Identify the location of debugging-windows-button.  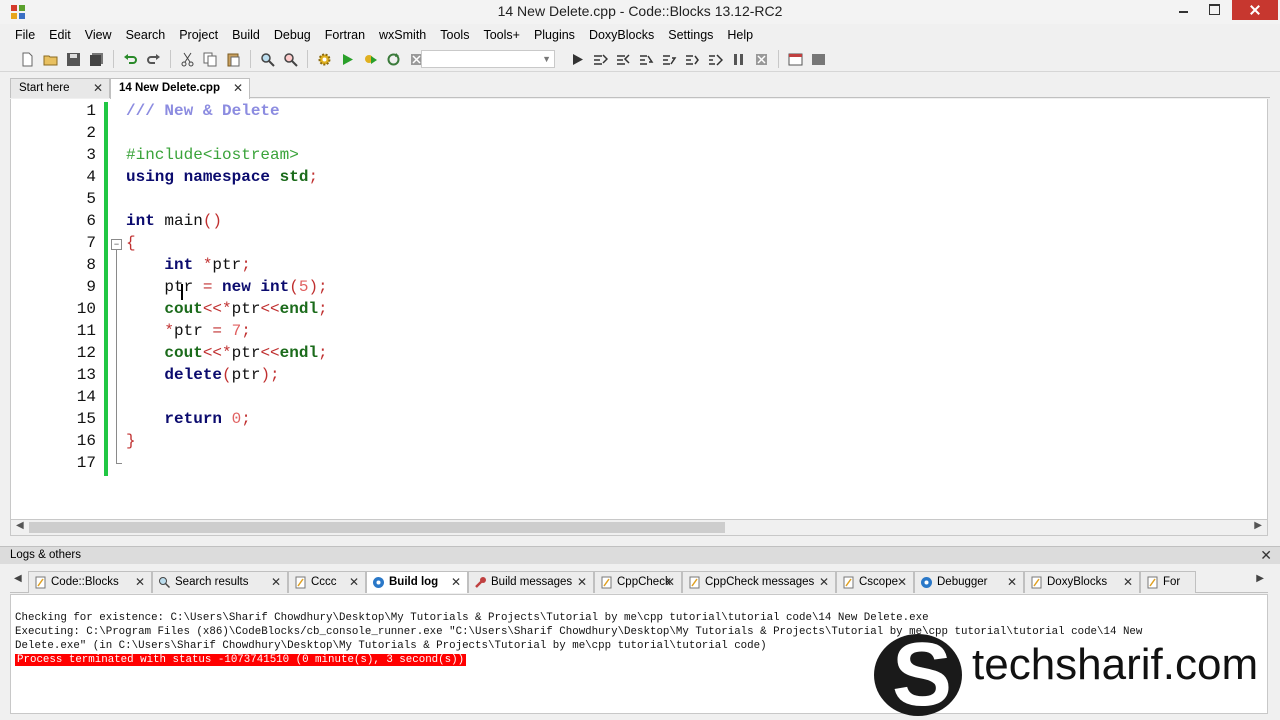
(795, 59).